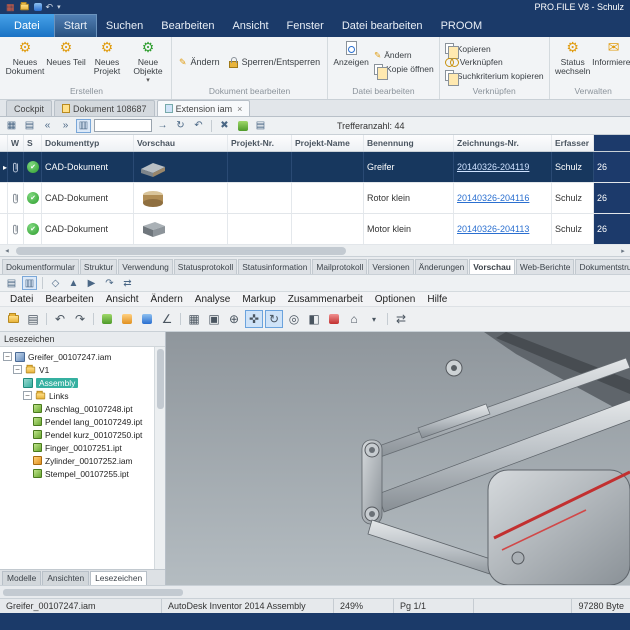  I want to click on tab-lesezeichen: Lesezeichen, so click(119, 578).